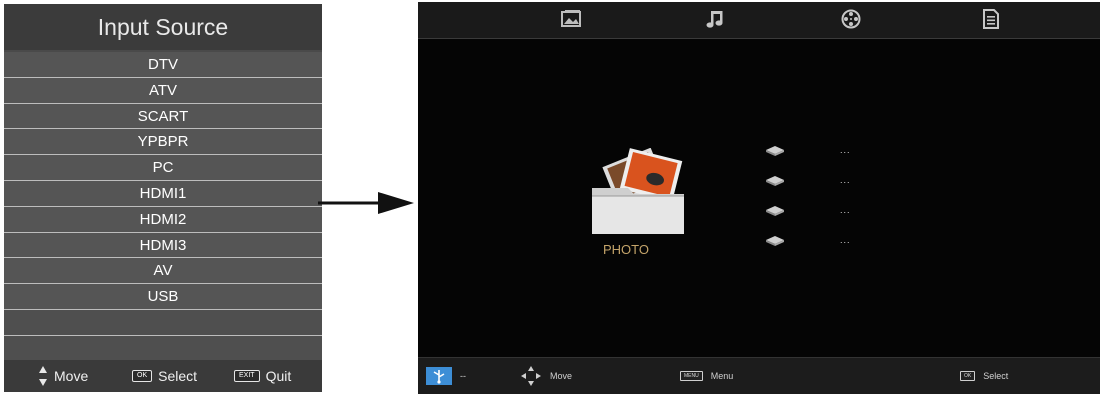  I want to click on source-item-scart: SCART, so click(163, 116).